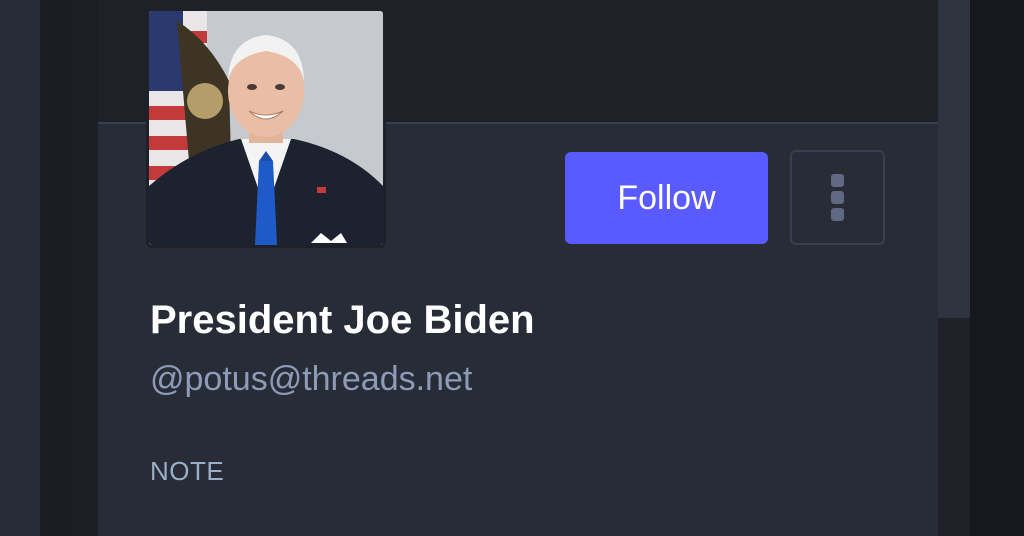  Describe the element at coordinates (342, 320) in the screenshot. I see `display-name: President Joe Biden` at that location.